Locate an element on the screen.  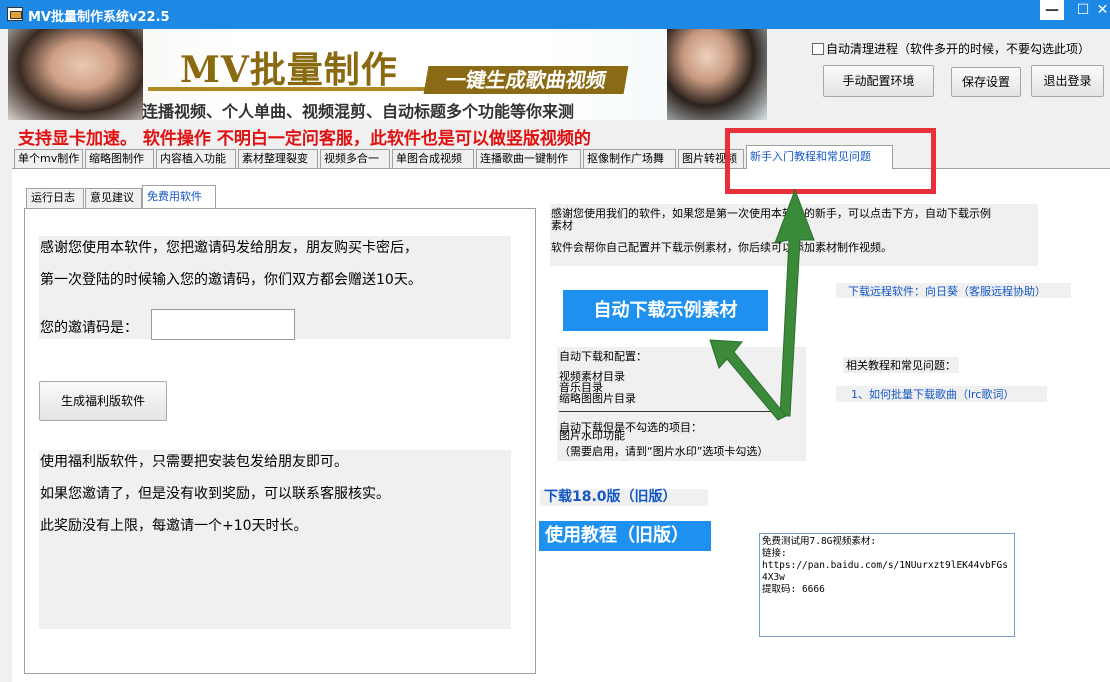
invite-code-field is located at coordinates (223, 324).